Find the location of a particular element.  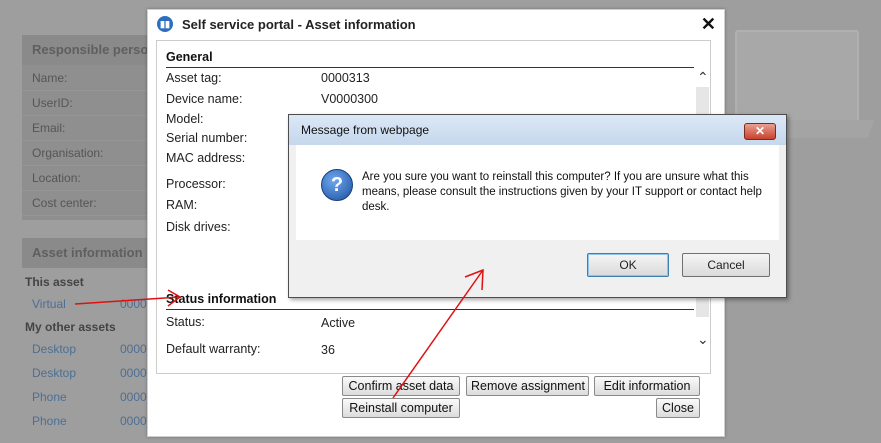

reinstall-computer-button: Reinstall computer is located at coordinates (401, 408).